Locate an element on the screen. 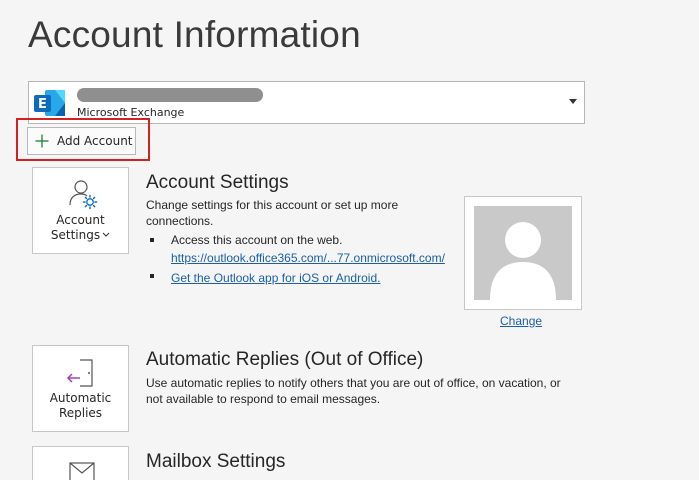  automatic-replies-icon is located at coordinates (79, 373).